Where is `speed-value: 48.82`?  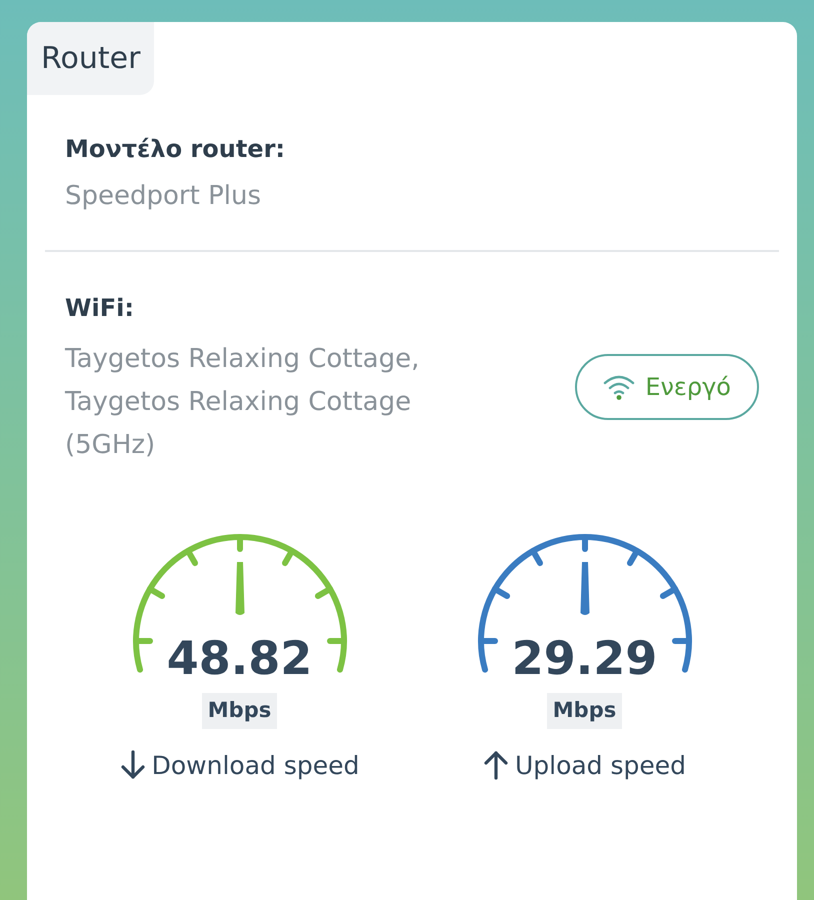
speed-value: 48.82 is located at coordinates (240, 658).